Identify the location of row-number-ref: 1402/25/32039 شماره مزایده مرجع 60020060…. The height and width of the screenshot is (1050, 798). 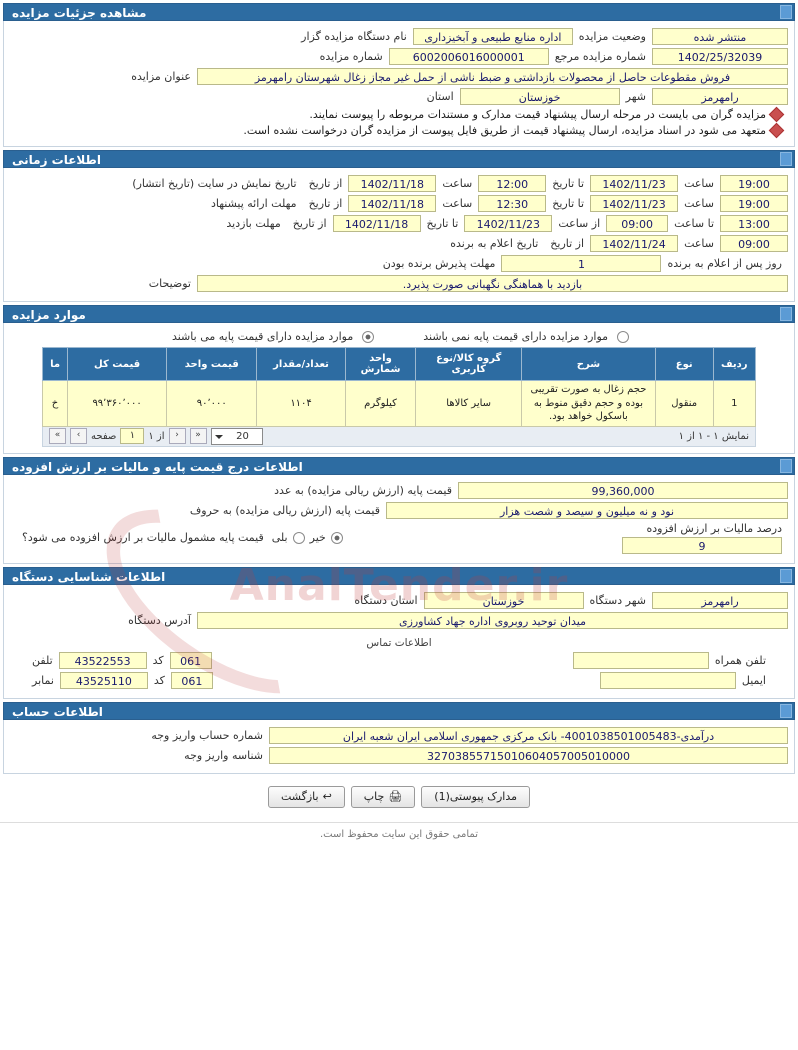
(399, 56).